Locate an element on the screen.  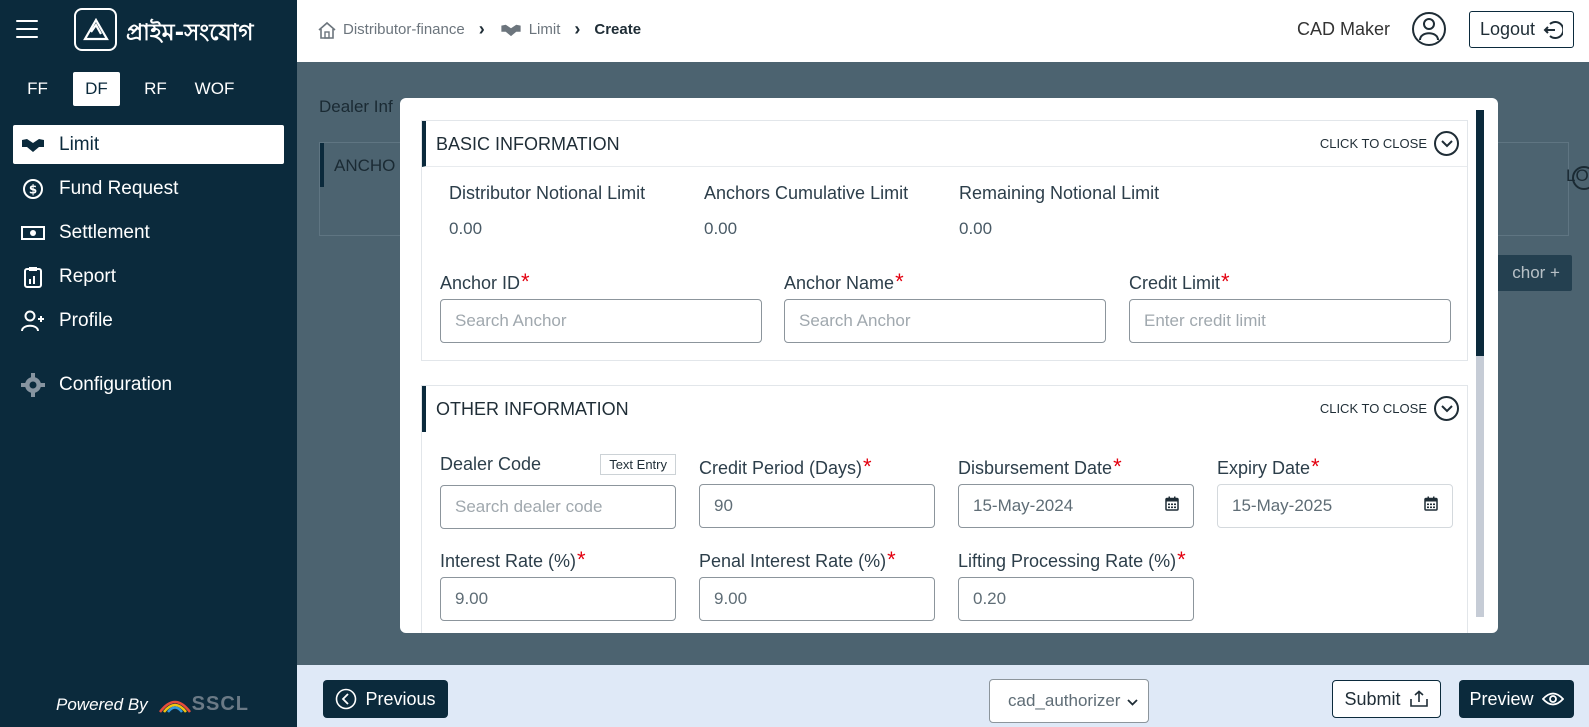
sidebar-item-limit: Limit is located at coordinates (148, 144).